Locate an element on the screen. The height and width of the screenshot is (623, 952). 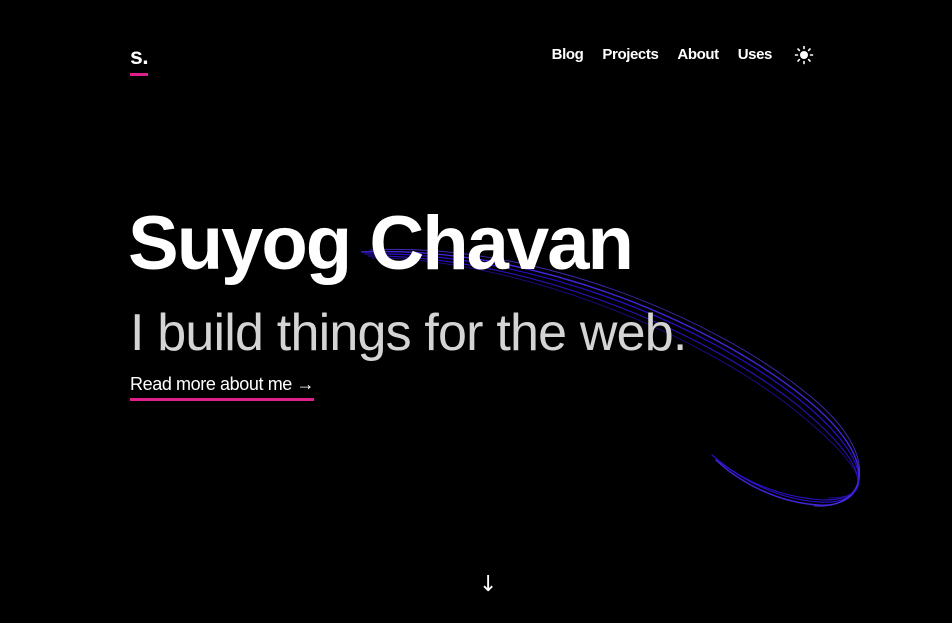
scroll-down-arrow-icon: ↓ is located at coordinates (488, 585).